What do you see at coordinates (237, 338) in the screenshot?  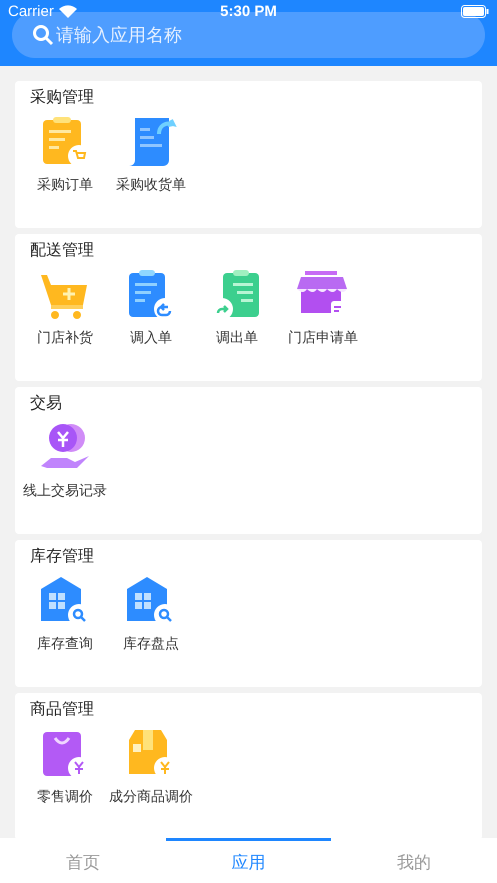 I see `app-label: 调出单` at bounding box center [237, 338].